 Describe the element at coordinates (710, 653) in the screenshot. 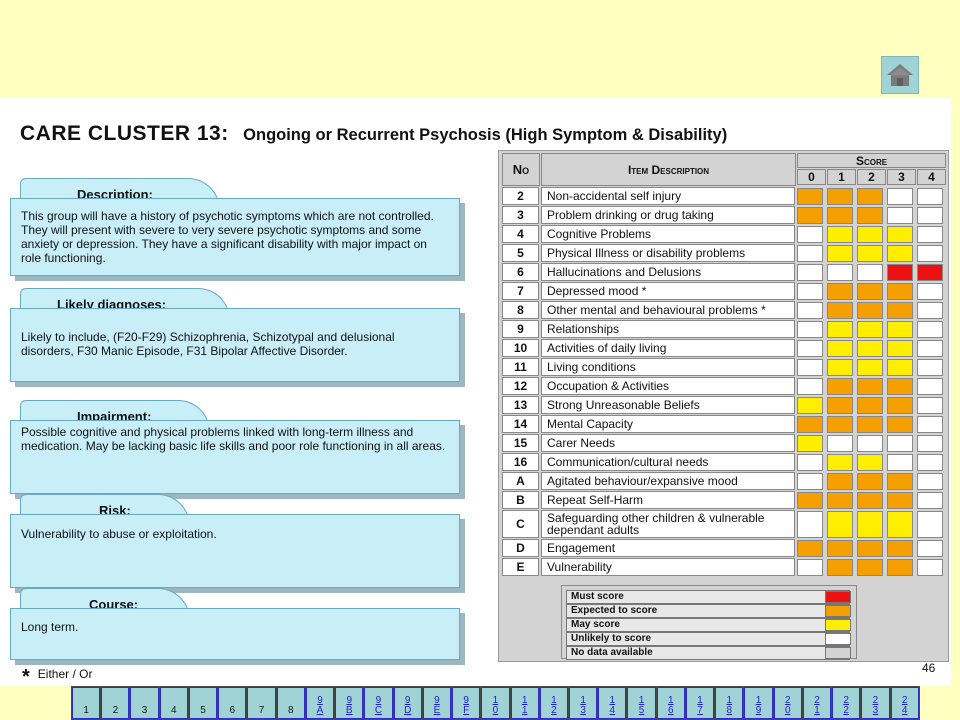

I see `legend-item-nodata: No data available` at that location.